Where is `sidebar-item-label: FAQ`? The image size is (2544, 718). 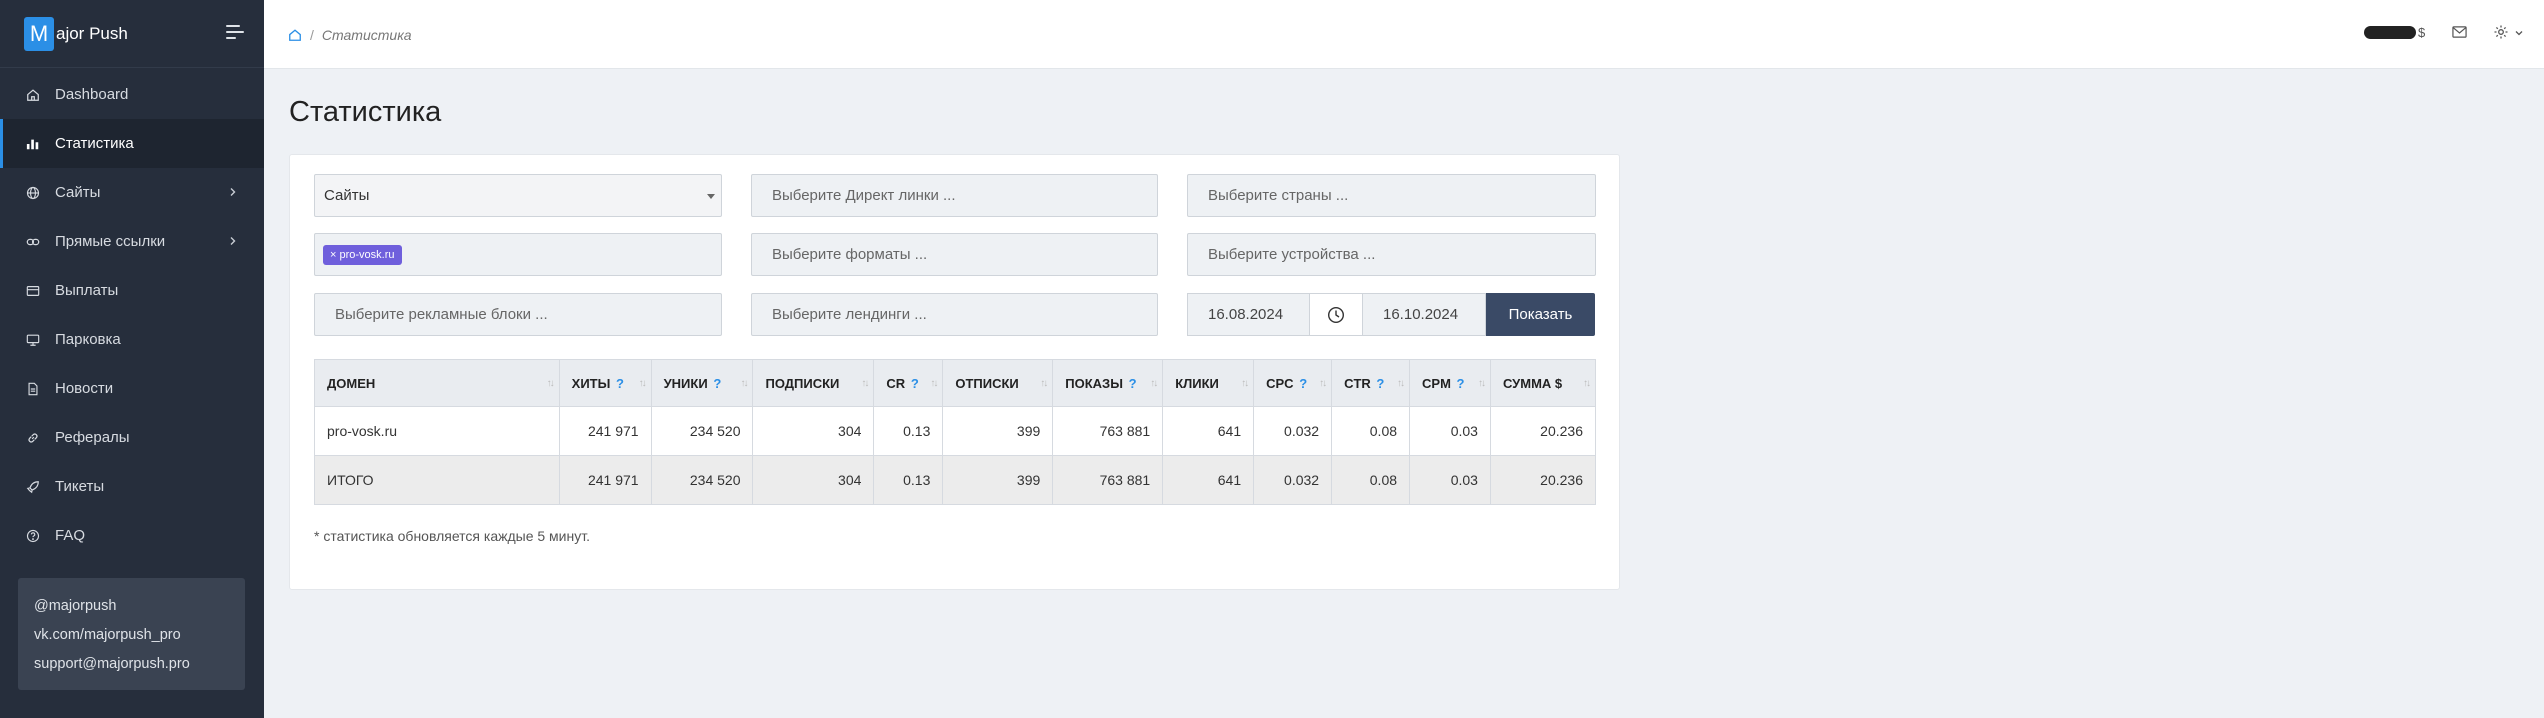 sidebar-item-label: FAQ is located at coordinates (70, 535).